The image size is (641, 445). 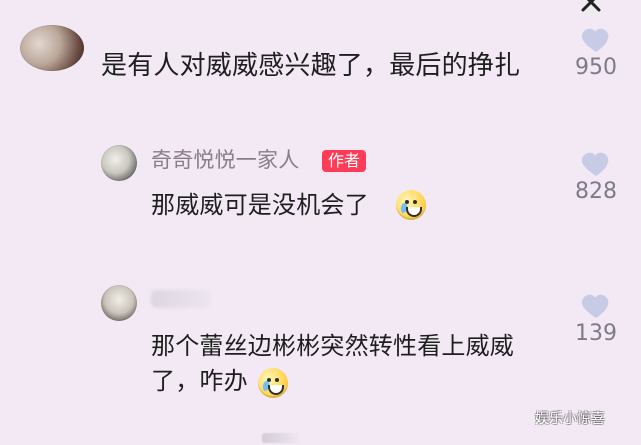 I want to click on comment-text-line: 了，咋办, so click(x=199, y=381).